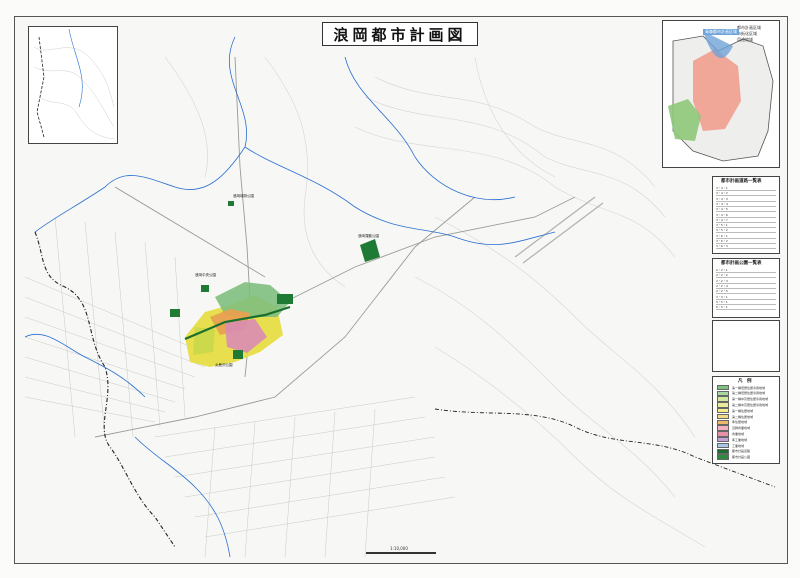 The height and width of the screenshot is (578, 800). Describe the element at coordinates (746, 270) in the screenshot. I see `table-row: 2・2・1` at that location.